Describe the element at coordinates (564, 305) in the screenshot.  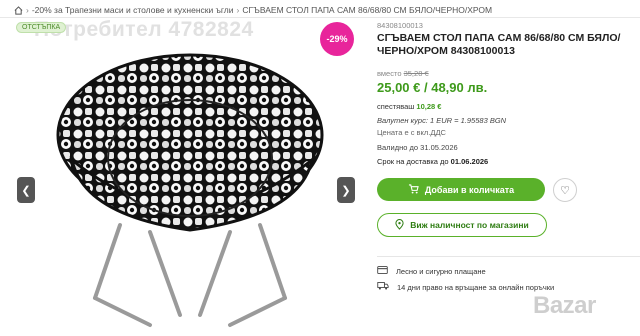
I see `bazar-watermark-logo: Bazar` at that location.